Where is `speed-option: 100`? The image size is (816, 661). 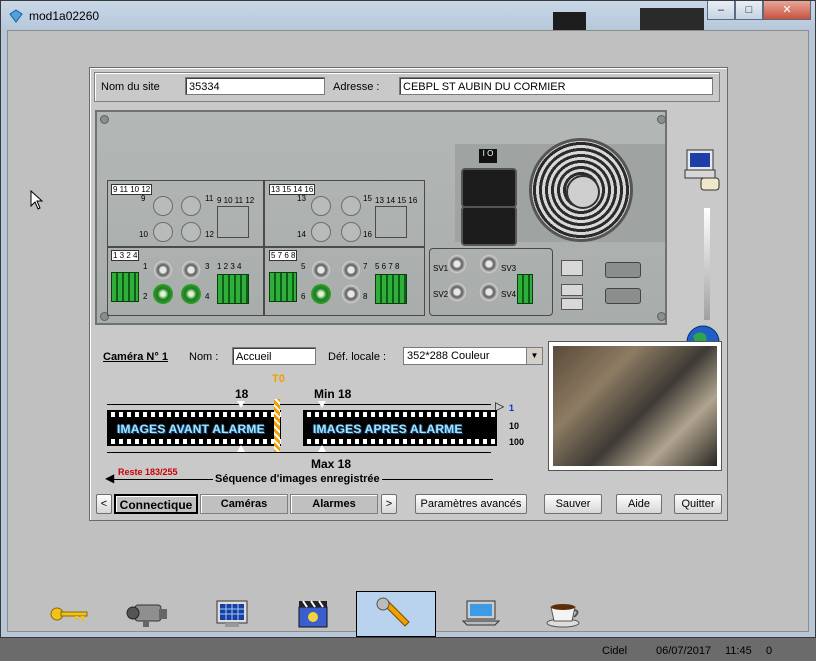 speed-option: 100 is located at coordinates (516, 442).